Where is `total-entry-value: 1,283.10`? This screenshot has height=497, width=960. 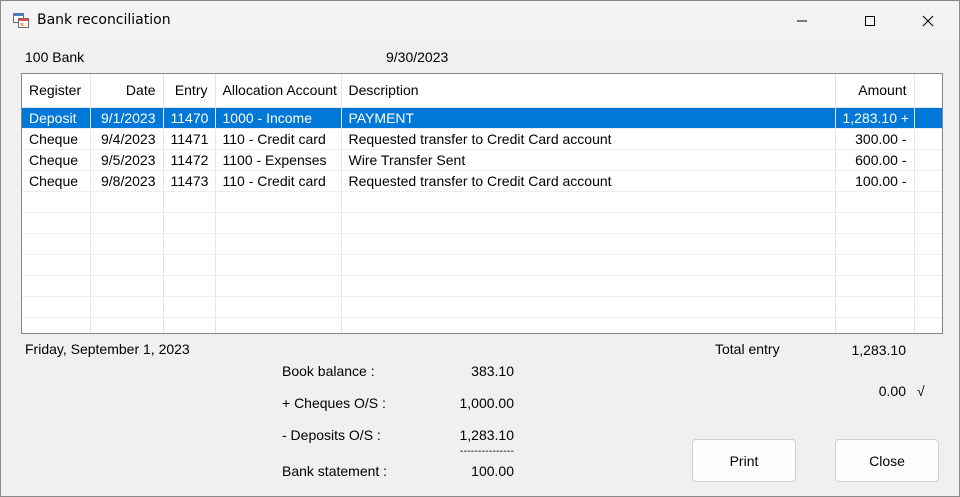
total-entry-value: 1,283.10 is located at coordinates (879, 350).